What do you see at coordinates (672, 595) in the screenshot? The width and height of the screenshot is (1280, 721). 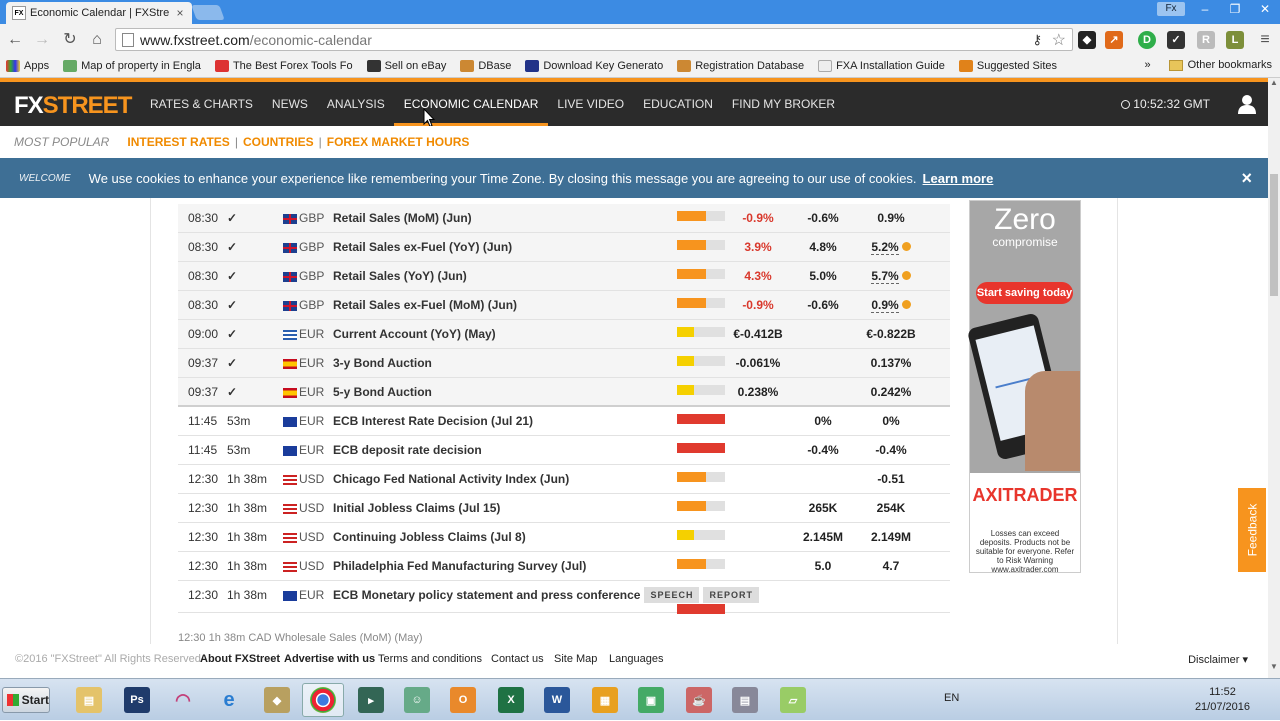 I see `speech-button: SPEECH` at bounding box center [672, 595].